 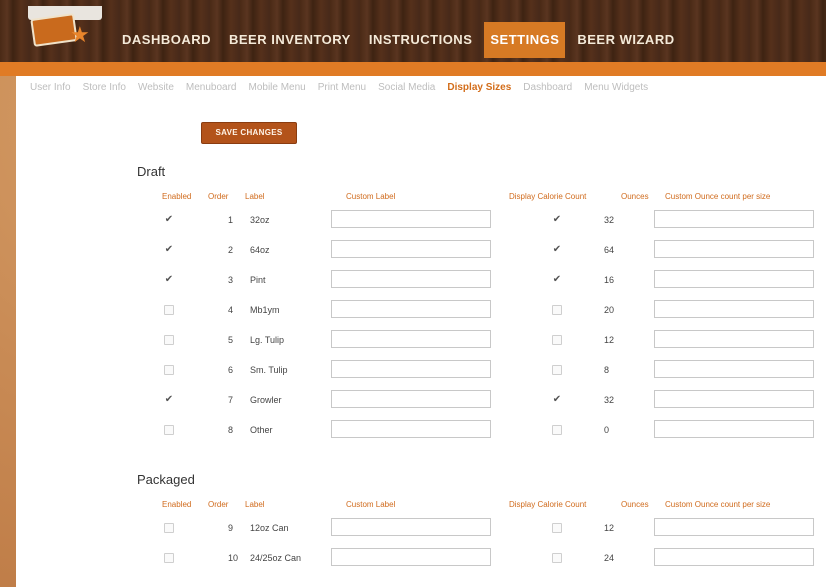 I want to click on ounces-value: 32, so click(x=609, y=400).